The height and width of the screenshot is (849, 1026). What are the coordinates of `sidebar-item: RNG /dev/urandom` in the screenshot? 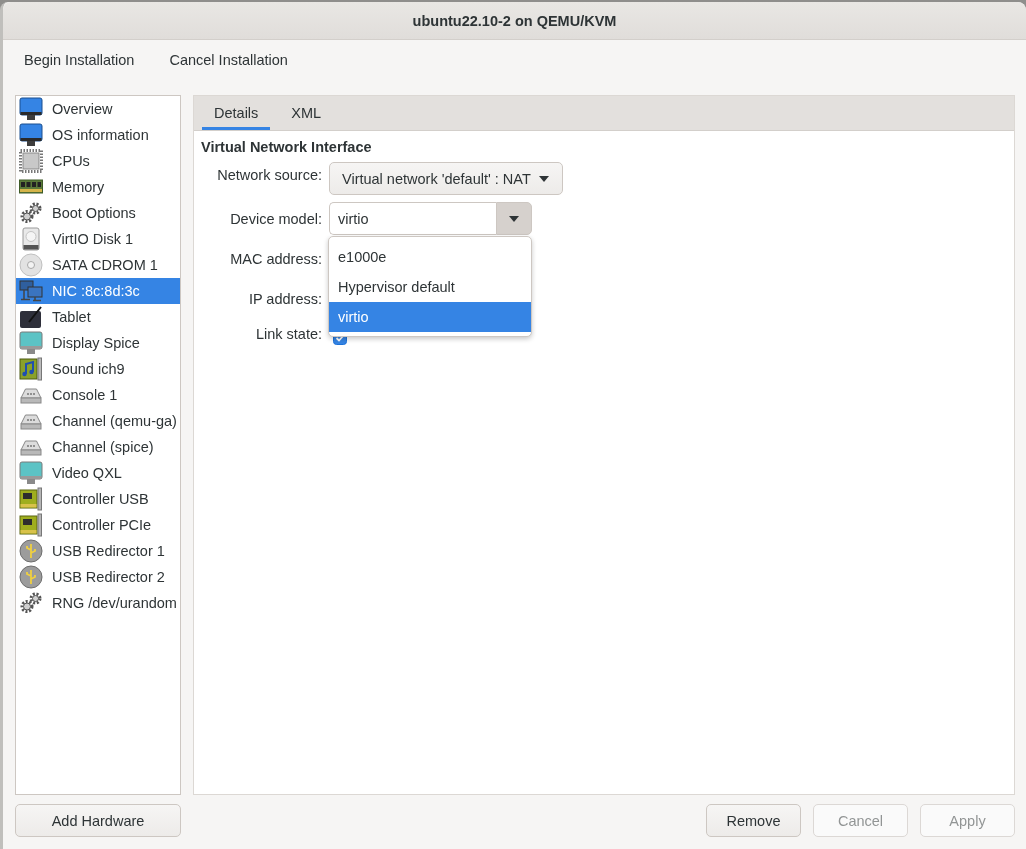 It's located at (98, 603).